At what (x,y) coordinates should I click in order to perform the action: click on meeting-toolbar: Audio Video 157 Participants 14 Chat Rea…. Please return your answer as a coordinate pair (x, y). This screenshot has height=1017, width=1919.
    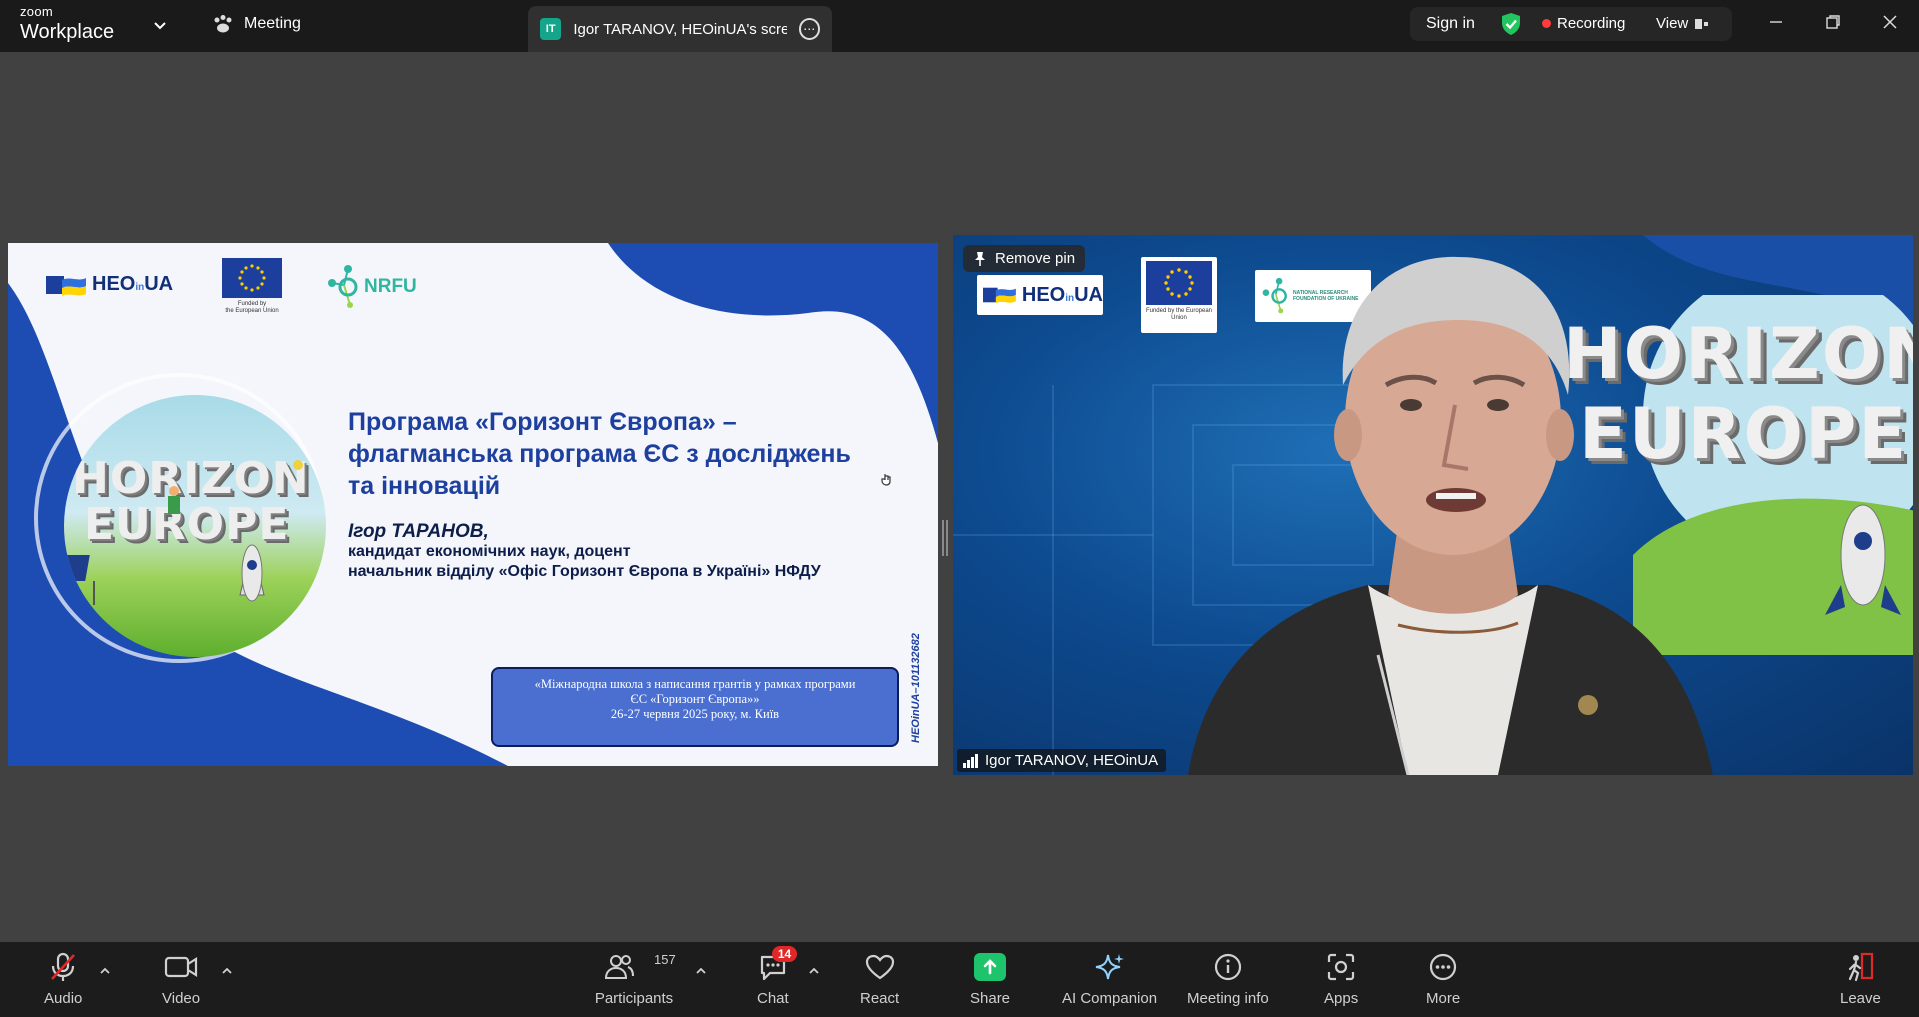
    Looking at the image, I should click on (959, 979).